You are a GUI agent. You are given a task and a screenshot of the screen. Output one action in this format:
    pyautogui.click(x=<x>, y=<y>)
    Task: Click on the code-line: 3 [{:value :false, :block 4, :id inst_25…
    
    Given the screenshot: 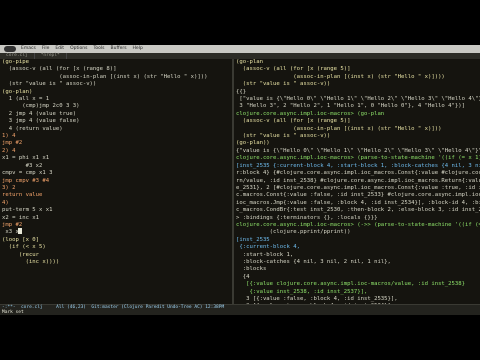 What is the action you would take?
    pyautogui.click(x=317, y=299)
    